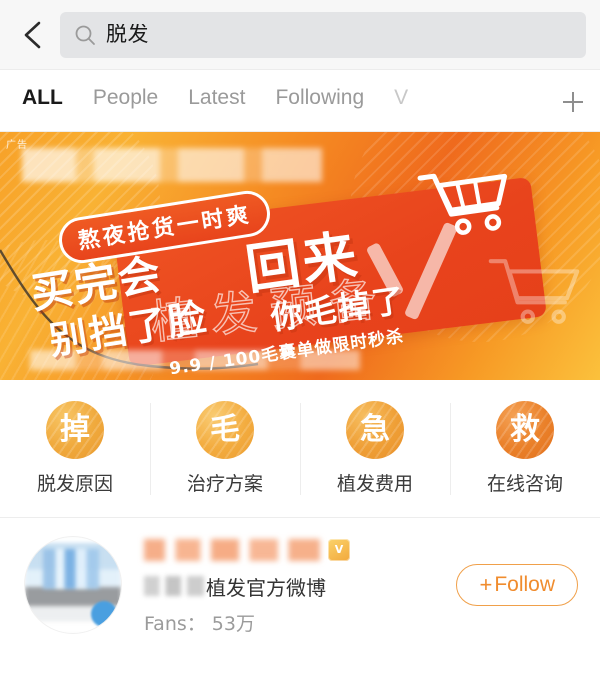 The width and height of the screenshot is (600, 675). I want to click on follow-button: + Follow, so click(517, 585).